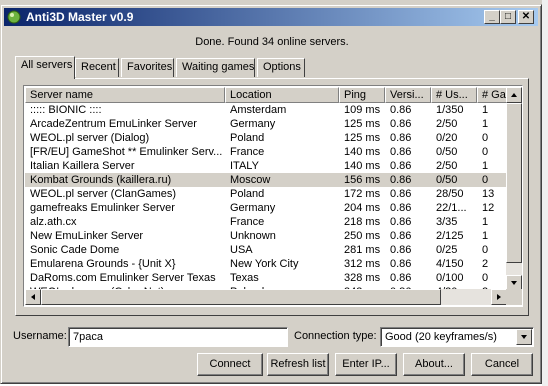 This screenshot has width=548, height=386. Describe the element at coordinates (250, 180) in the screenshot. I see `location-cell: Moscow` at that location.